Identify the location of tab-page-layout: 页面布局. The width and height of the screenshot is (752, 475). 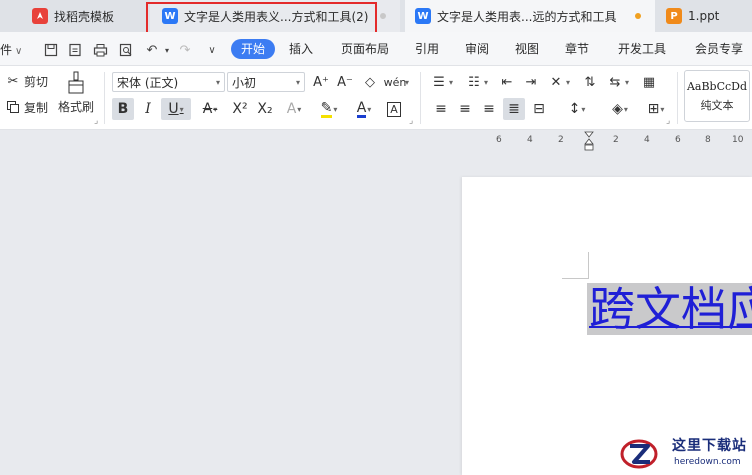
(365, 48).